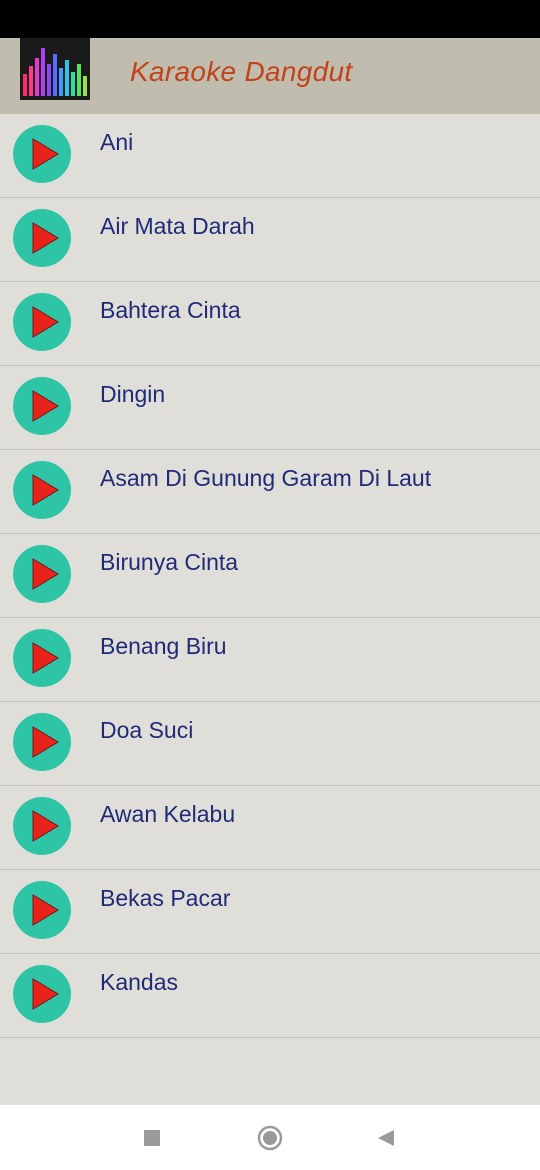 This screenshot has width=540, height=1170. Describe the element at coordinates (270, 240) in the screenshot. I see `list-item: Air Mata Darah` at that location.